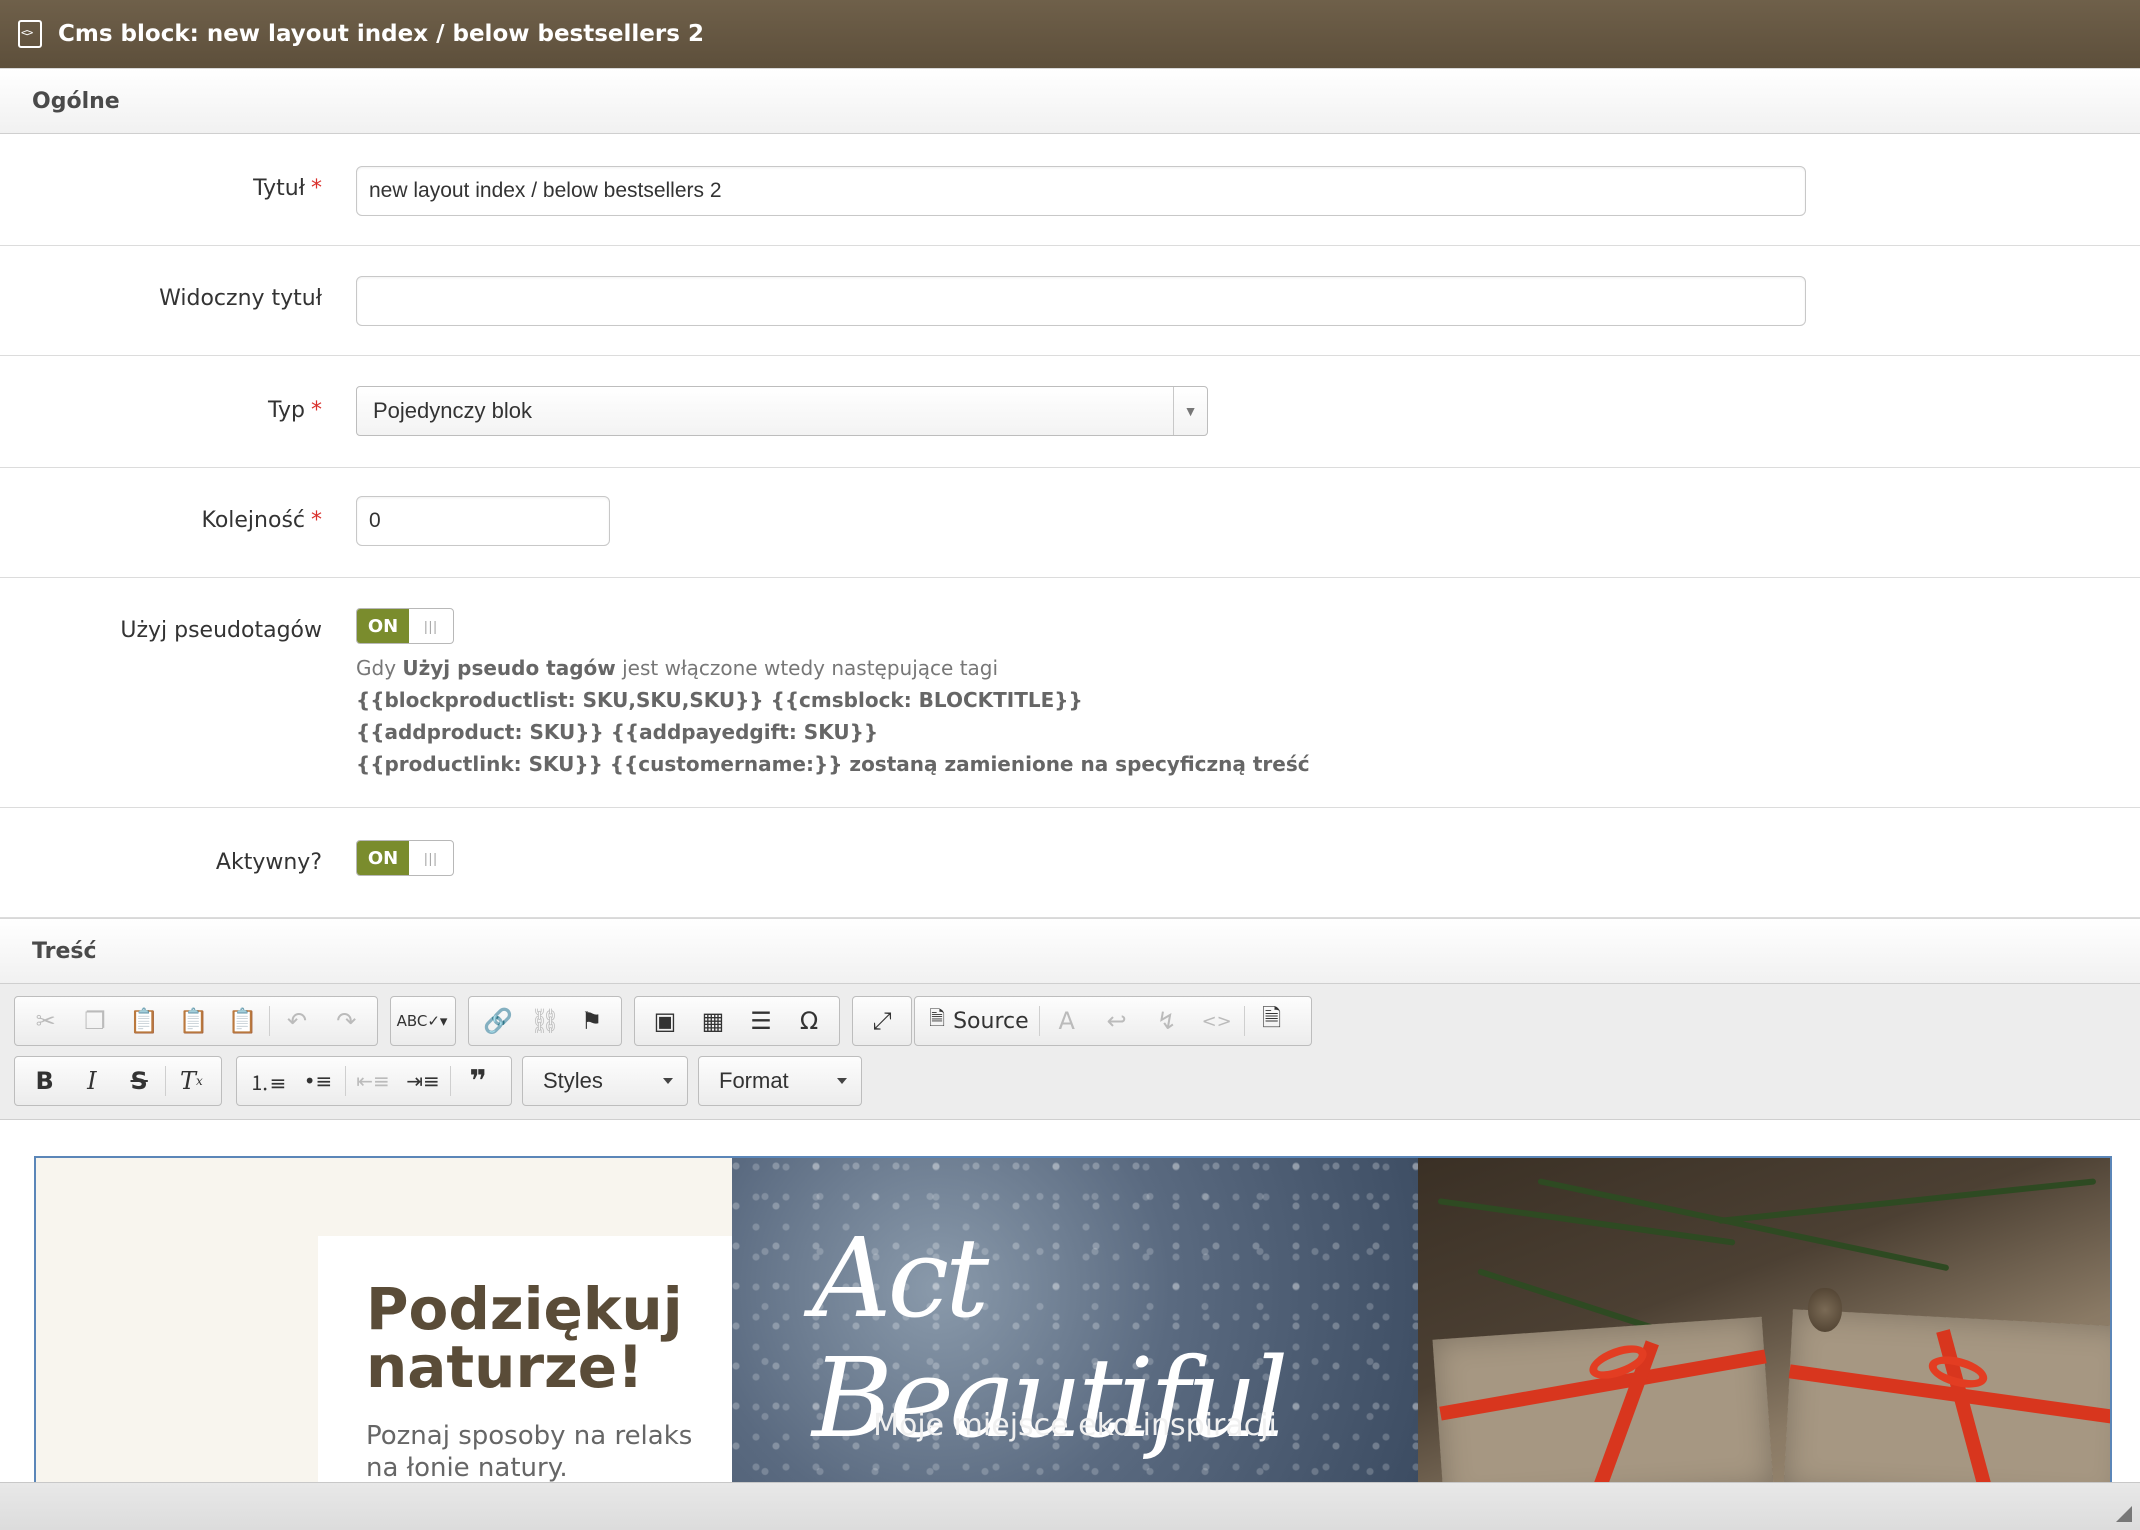 The image size is (2140, 1530). What do you see at coordinates (573, 1080) in the screenshot?
I see `styles-label: Styles` at bounding box center [573, 1080].